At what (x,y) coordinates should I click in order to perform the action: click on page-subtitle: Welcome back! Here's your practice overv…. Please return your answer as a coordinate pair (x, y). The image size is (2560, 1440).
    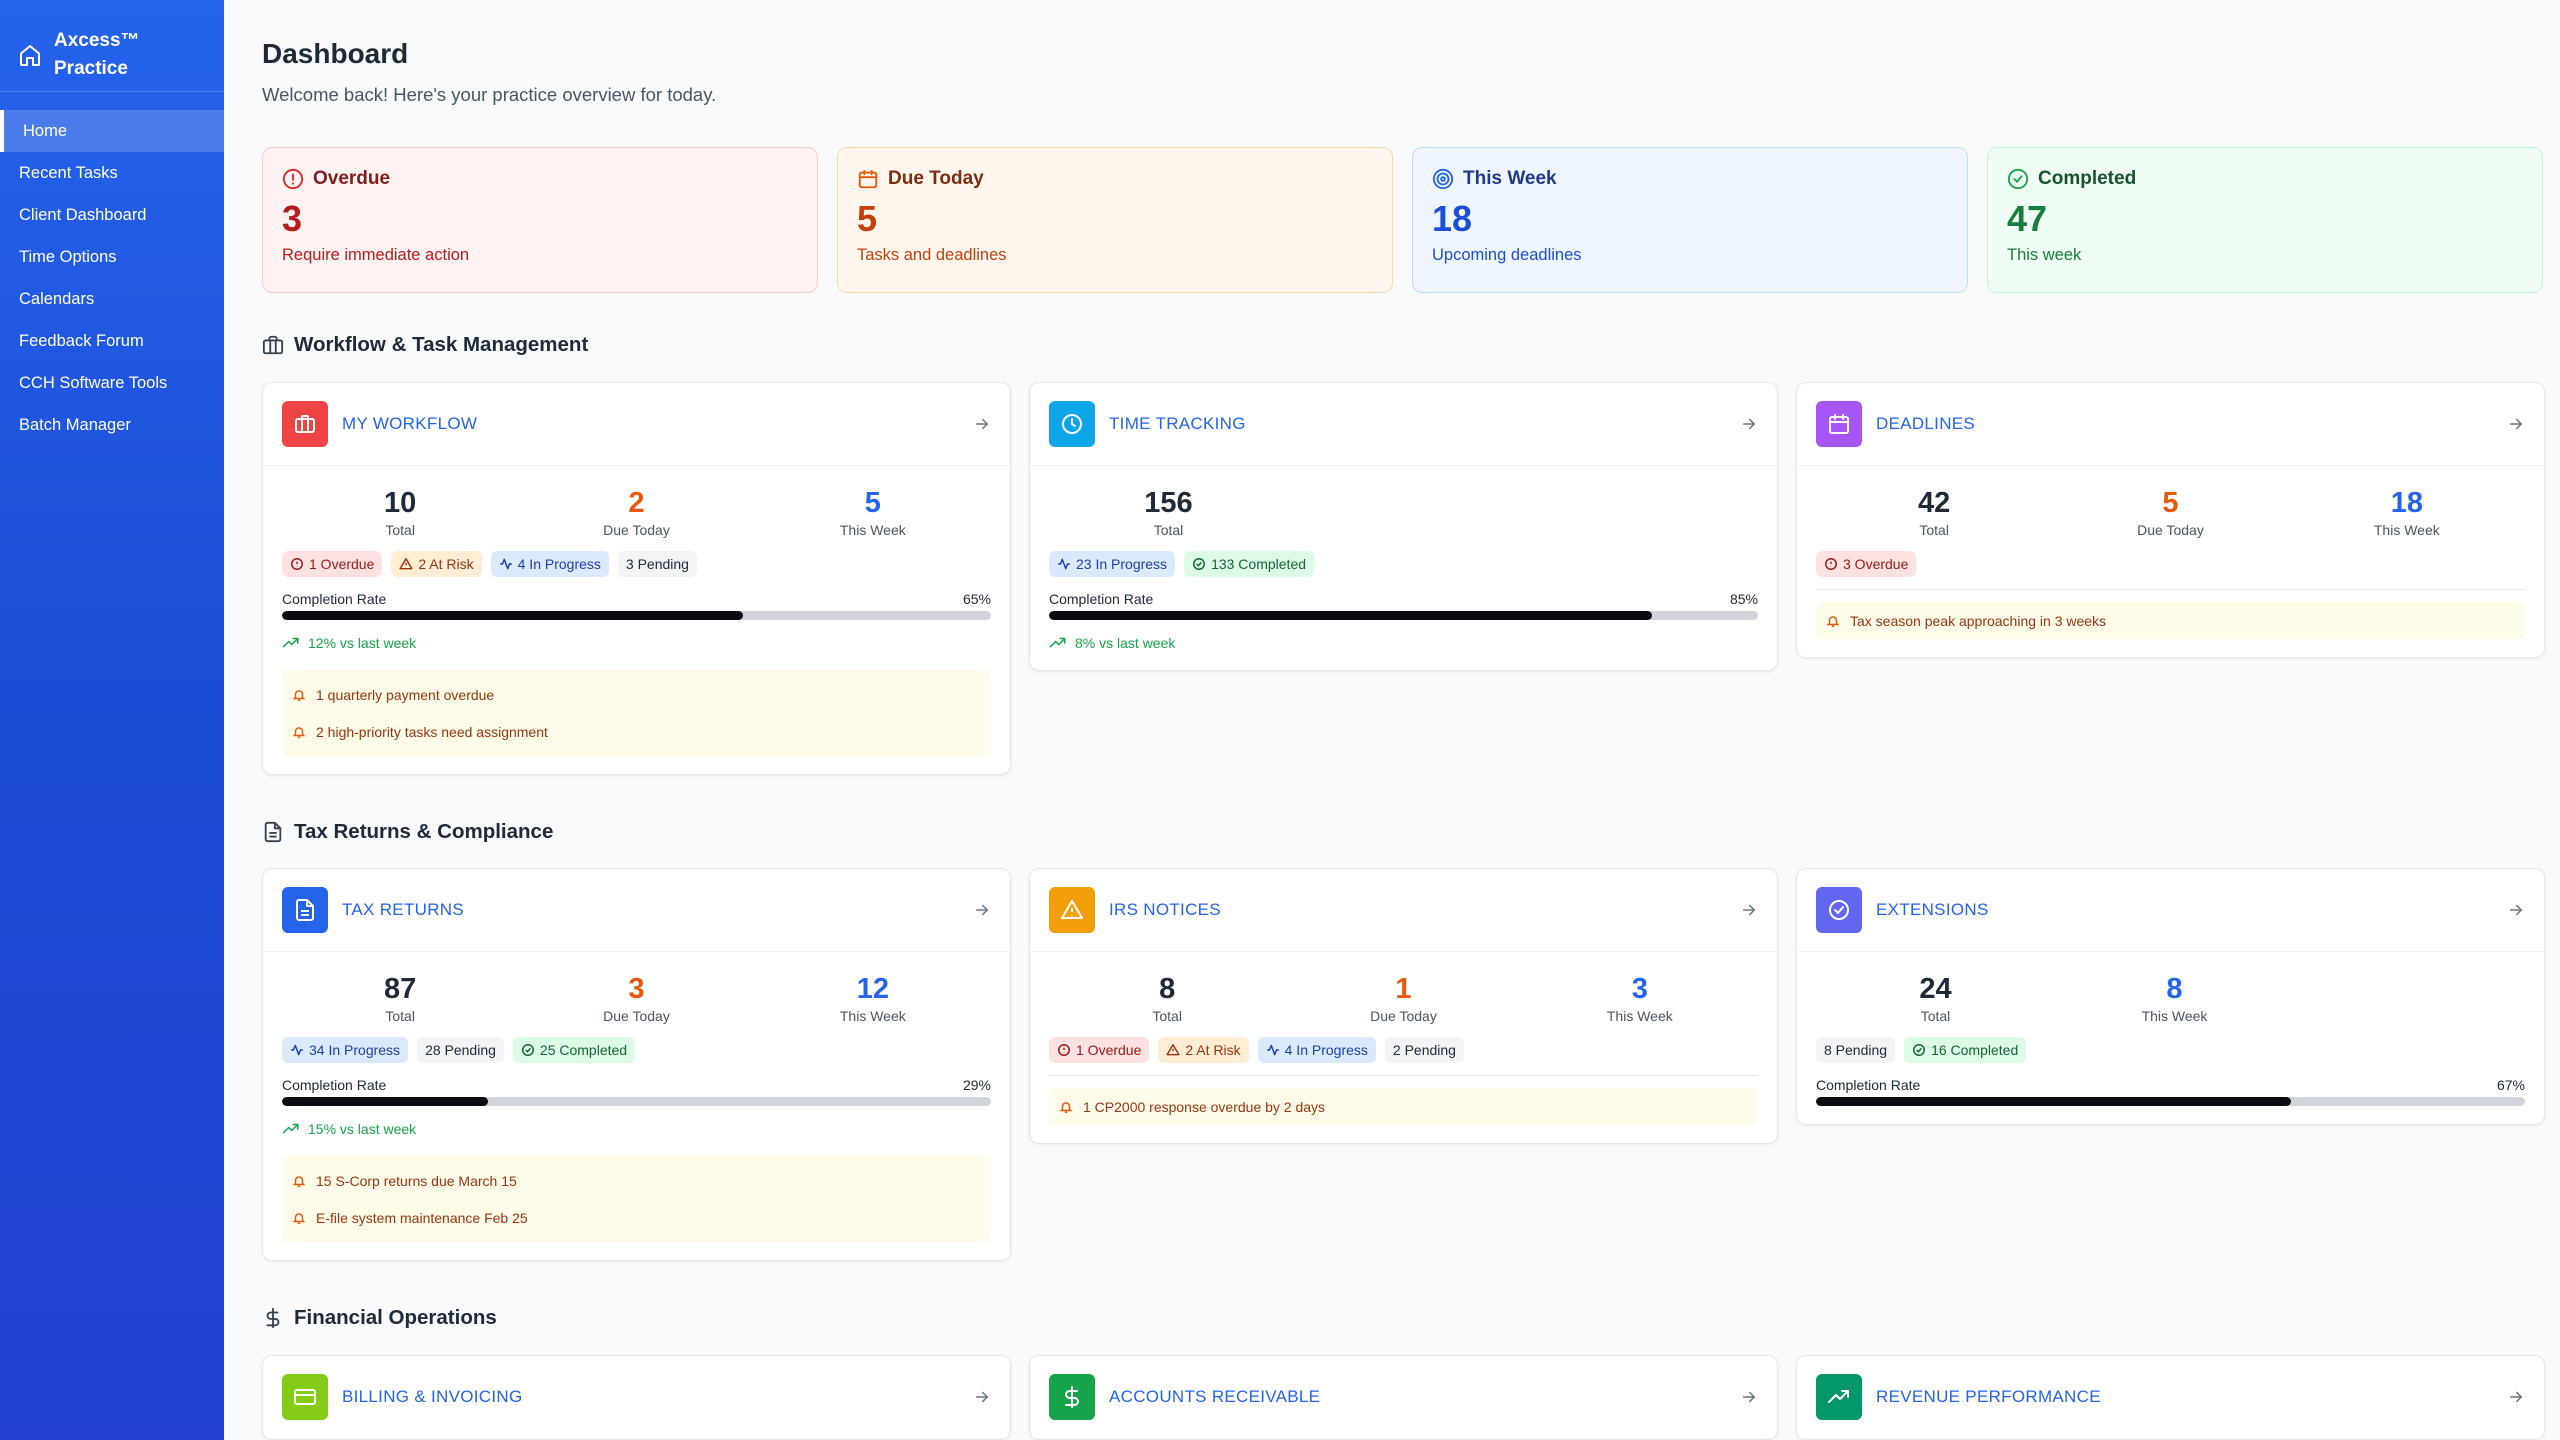
    Looking at the image, I should click on (489, 94).